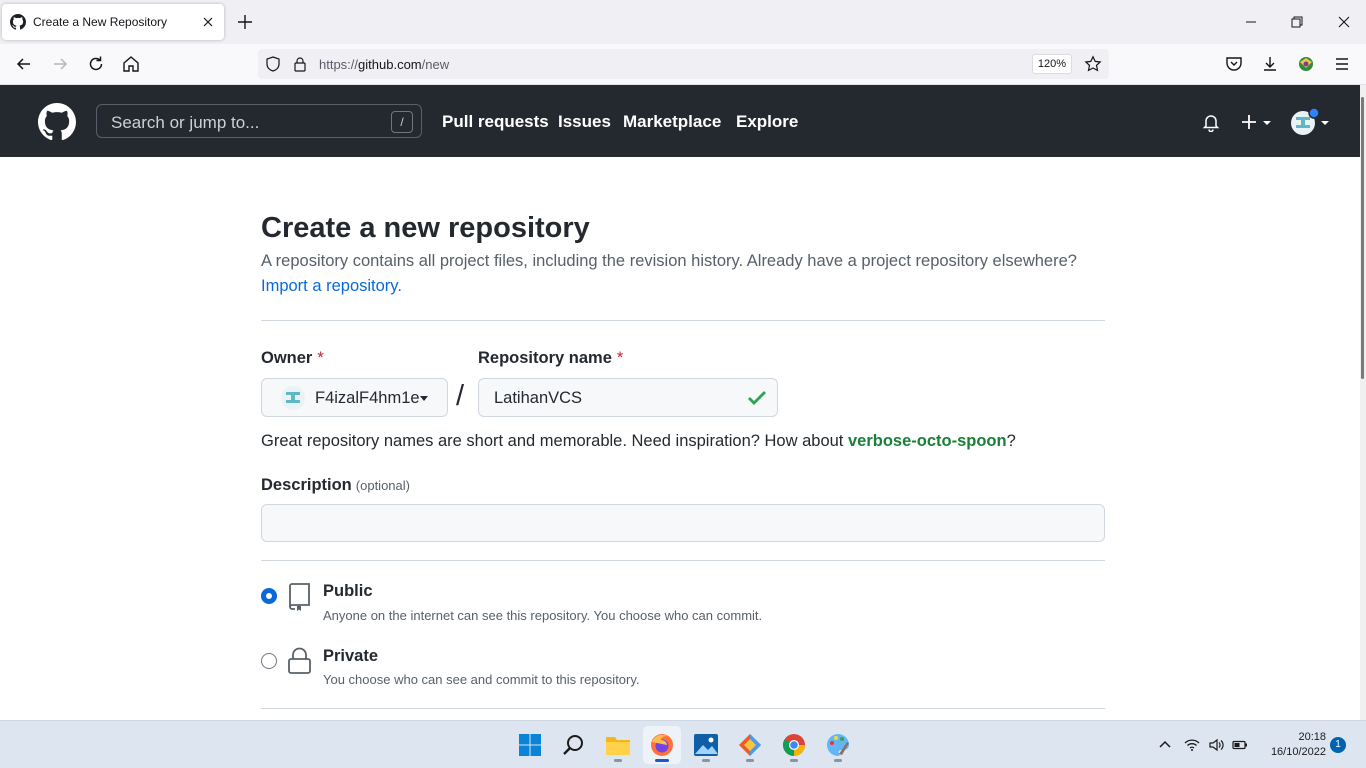 The image size is (1366, 768). Describe the element at coordinates (18, 22) in the screenshot. I see `github-favicon-icon` at that location.